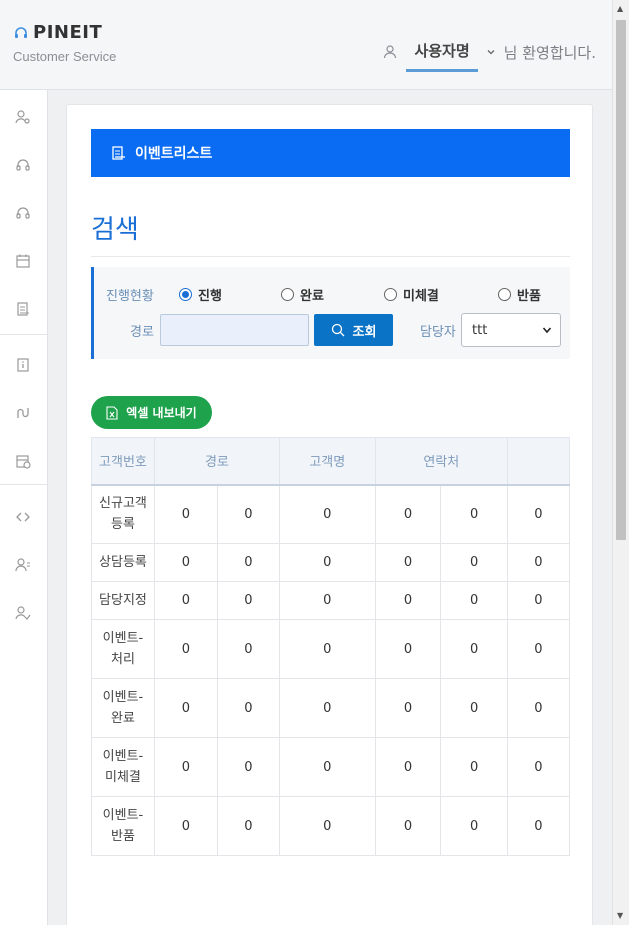 The height and width of the screenshot is (925, 629). I want to click on table-row: 담당지정 0 0 0 0 0 0, so click(330, 600).